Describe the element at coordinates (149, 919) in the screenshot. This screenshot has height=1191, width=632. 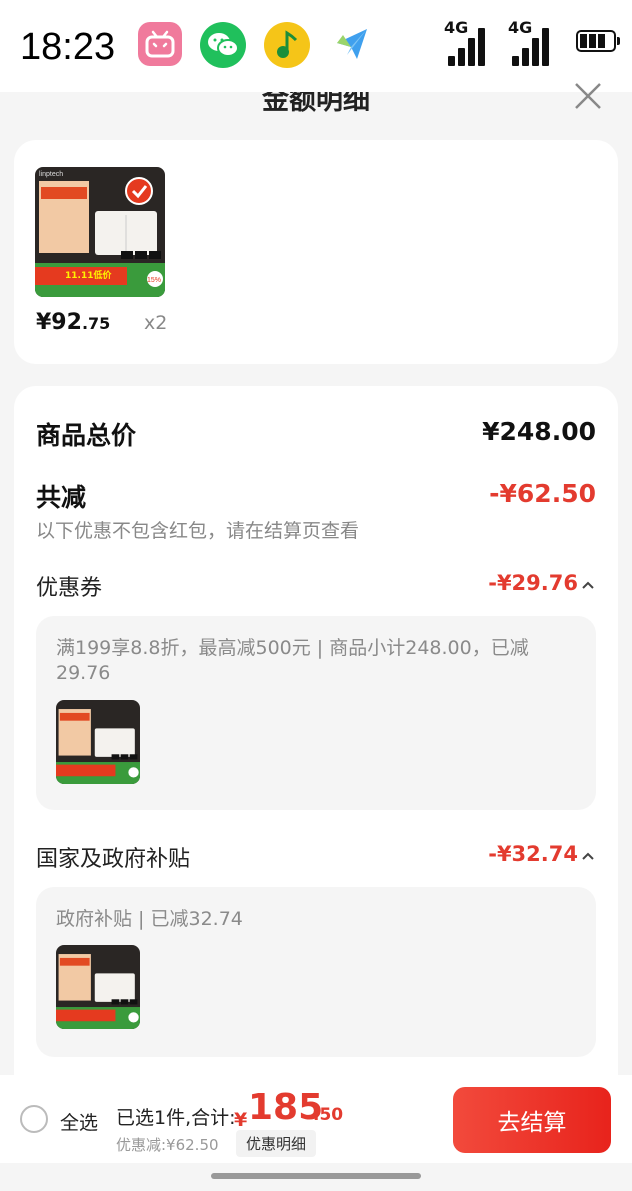
I see `subsidy-detail-text: 政府补贴 | 已减32.74` at that location.